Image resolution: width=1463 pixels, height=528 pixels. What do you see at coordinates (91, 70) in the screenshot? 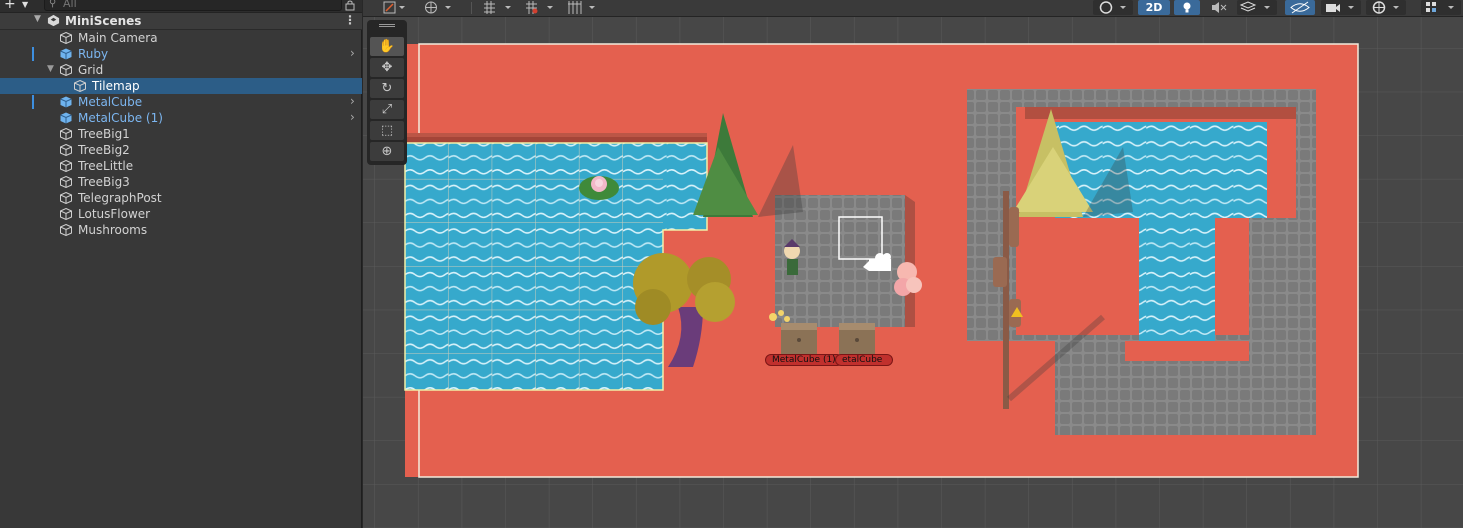
I see `hierarchy-item-label: Grid` at bounding box center [91, 70].